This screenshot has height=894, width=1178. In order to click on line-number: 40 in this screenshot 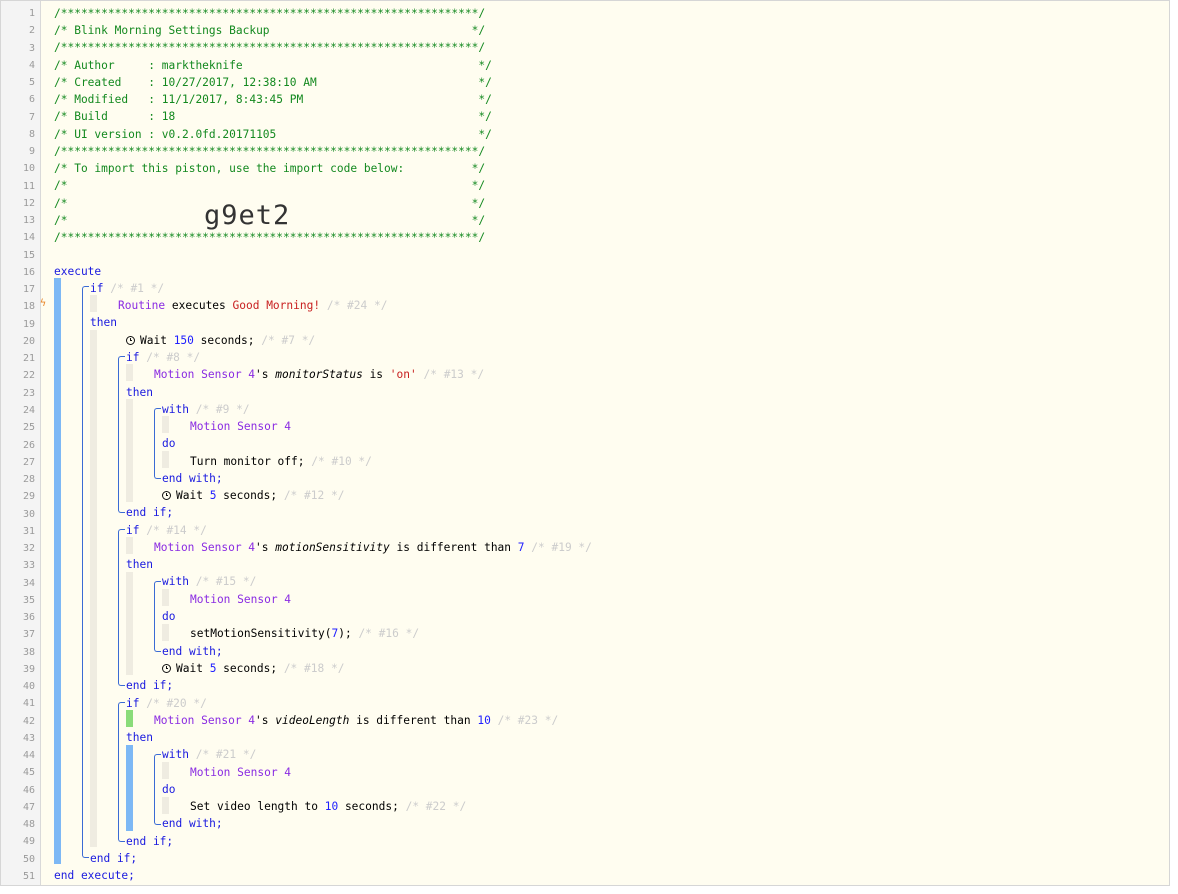, I will do `click(28, 687)`.